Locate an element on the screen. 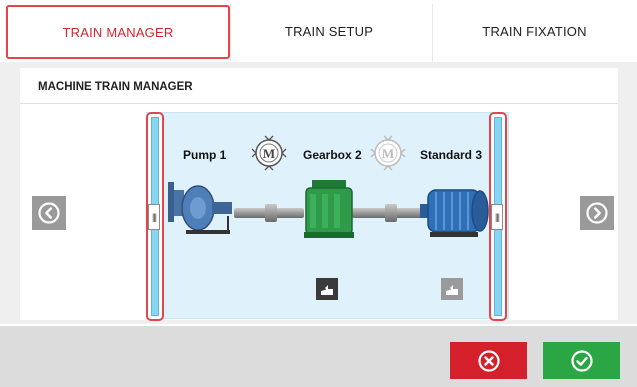 Image resolution: width=637 pixels, height=387 pixels. tab-train-manager: TRAIN MANAGER is located at coordinates (118, 32).